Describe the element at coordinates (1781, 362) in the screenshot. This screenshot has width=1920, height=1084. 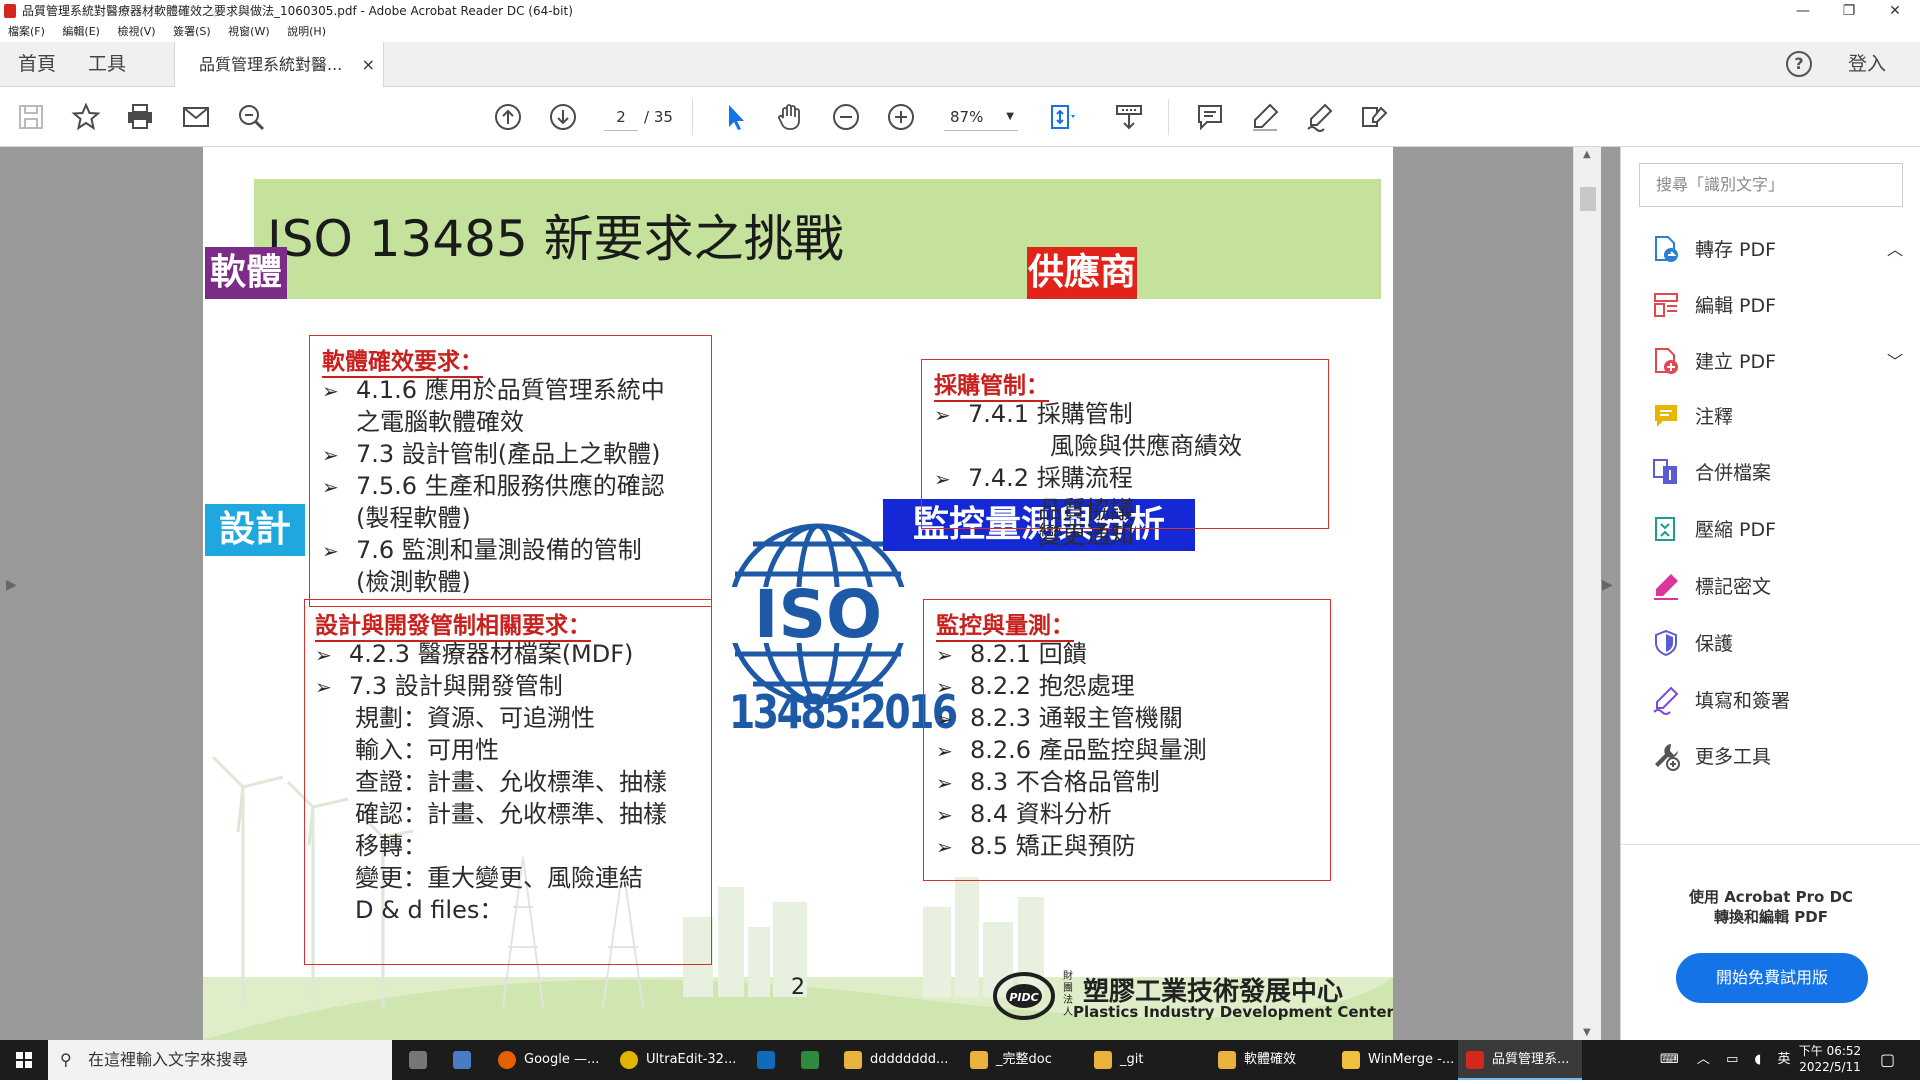
I see `tool-create-pdf: 建立 PDF ﹀` at that location.